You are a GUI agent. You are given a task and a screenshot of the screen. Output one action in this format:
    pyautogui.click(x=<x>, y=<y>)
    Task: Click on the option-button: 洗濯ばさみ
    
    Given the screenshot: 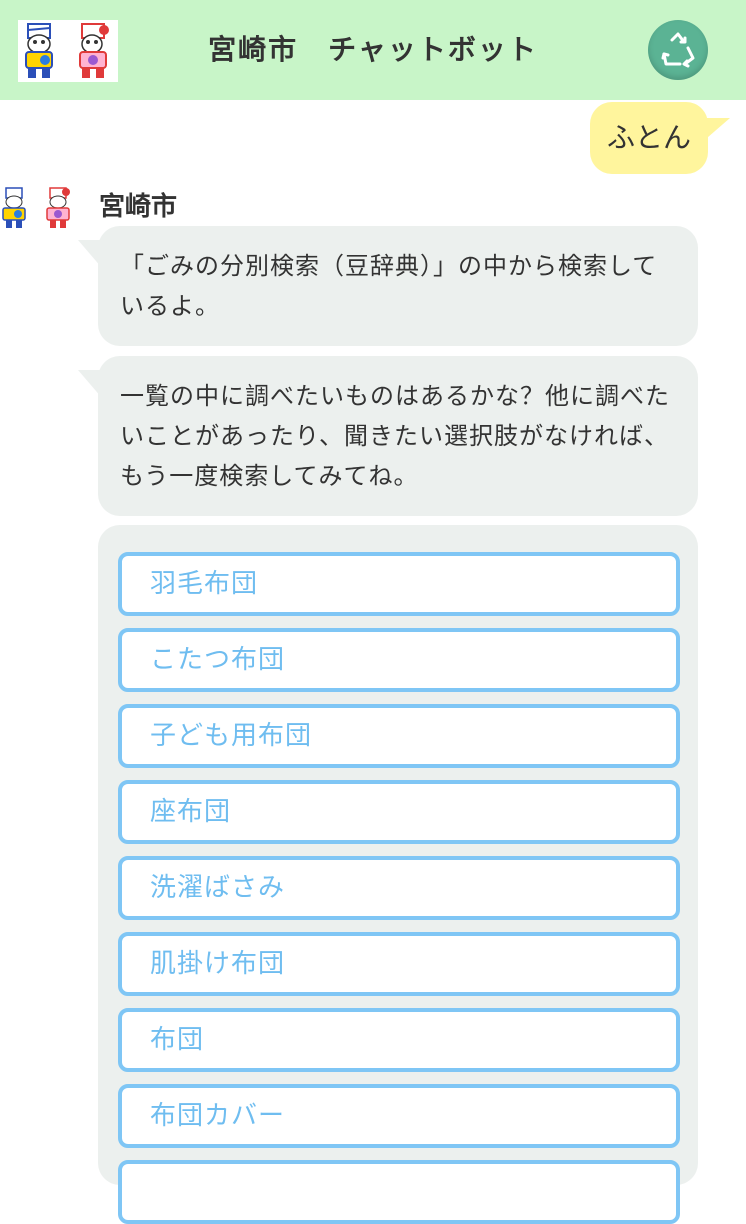 What is the action you would take?
    pyautogui.click(x=399, y=888)
    